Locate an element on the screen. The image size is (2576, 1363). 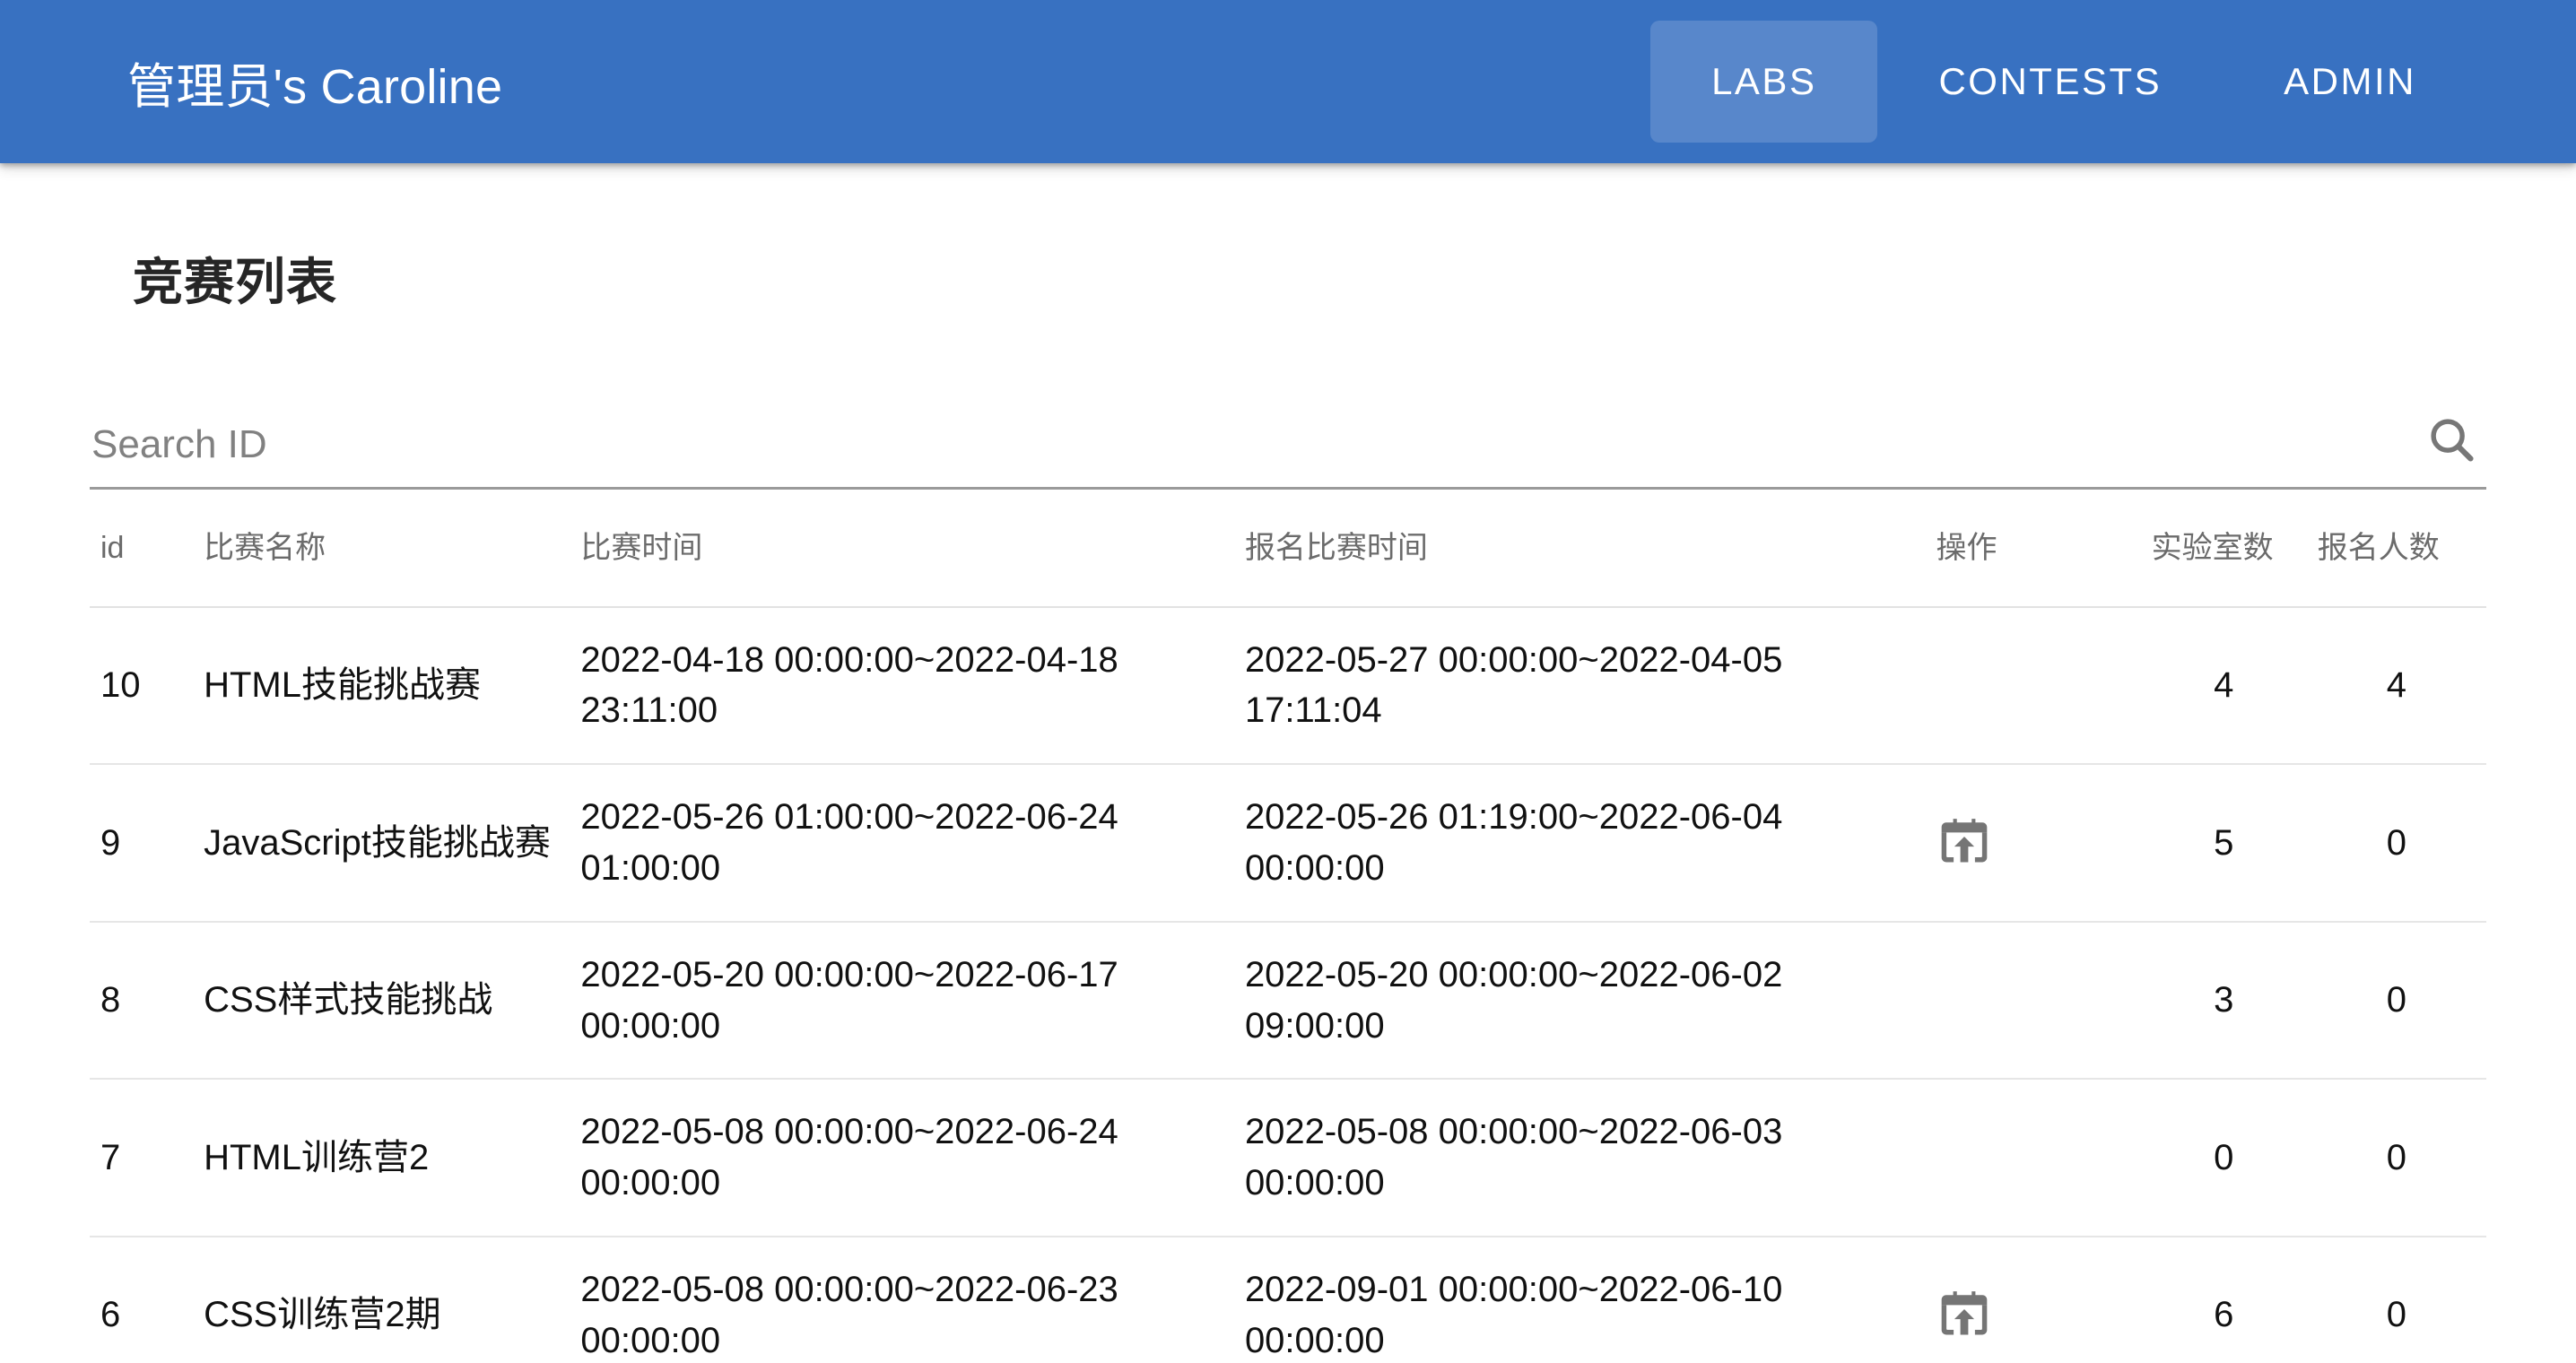
cell-id: 10 is located at coordinates (142, 686).